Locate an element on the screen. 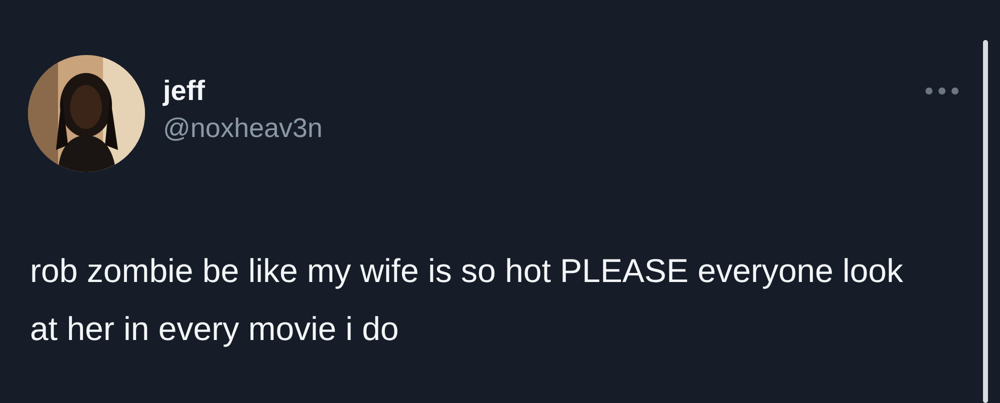 This screenshot has height=403, width=1000. display-name: jeff is located at coordinates (243, 91).